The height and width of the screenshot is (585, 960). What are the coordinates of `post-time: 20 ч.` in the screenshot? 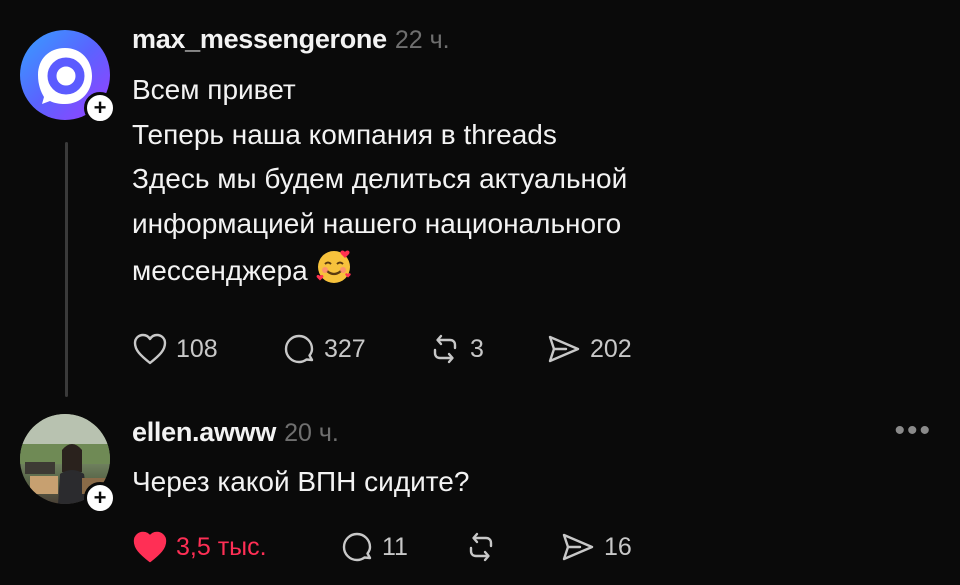 It's located at (311, 433).